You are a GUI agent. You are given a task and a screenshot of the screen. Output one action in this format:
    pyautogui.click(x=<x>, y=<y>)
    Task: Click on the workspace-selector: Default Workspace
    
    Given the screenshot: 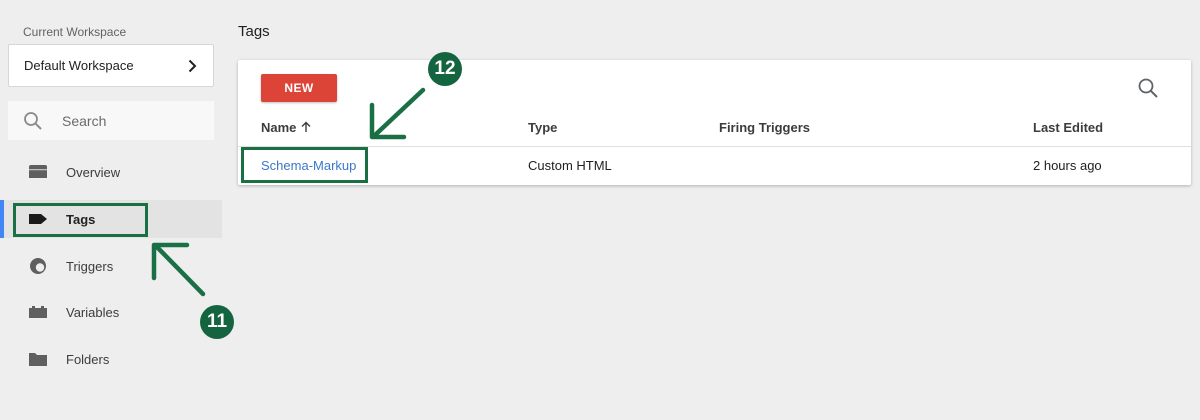 What is the action you would take?
    pyautogui.click(x=111, y=65)
    